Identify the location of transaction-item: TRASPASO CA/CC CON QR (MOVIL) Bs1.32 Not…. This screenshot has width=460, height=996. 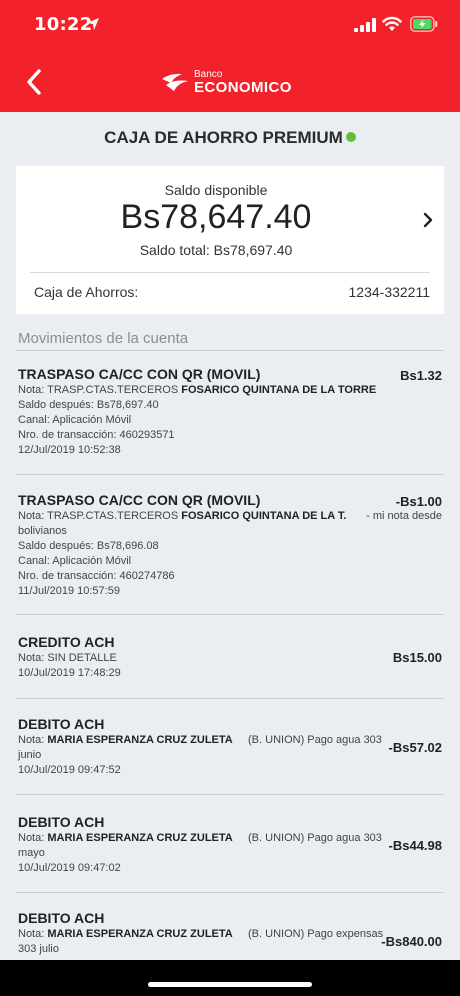
(230, 424).